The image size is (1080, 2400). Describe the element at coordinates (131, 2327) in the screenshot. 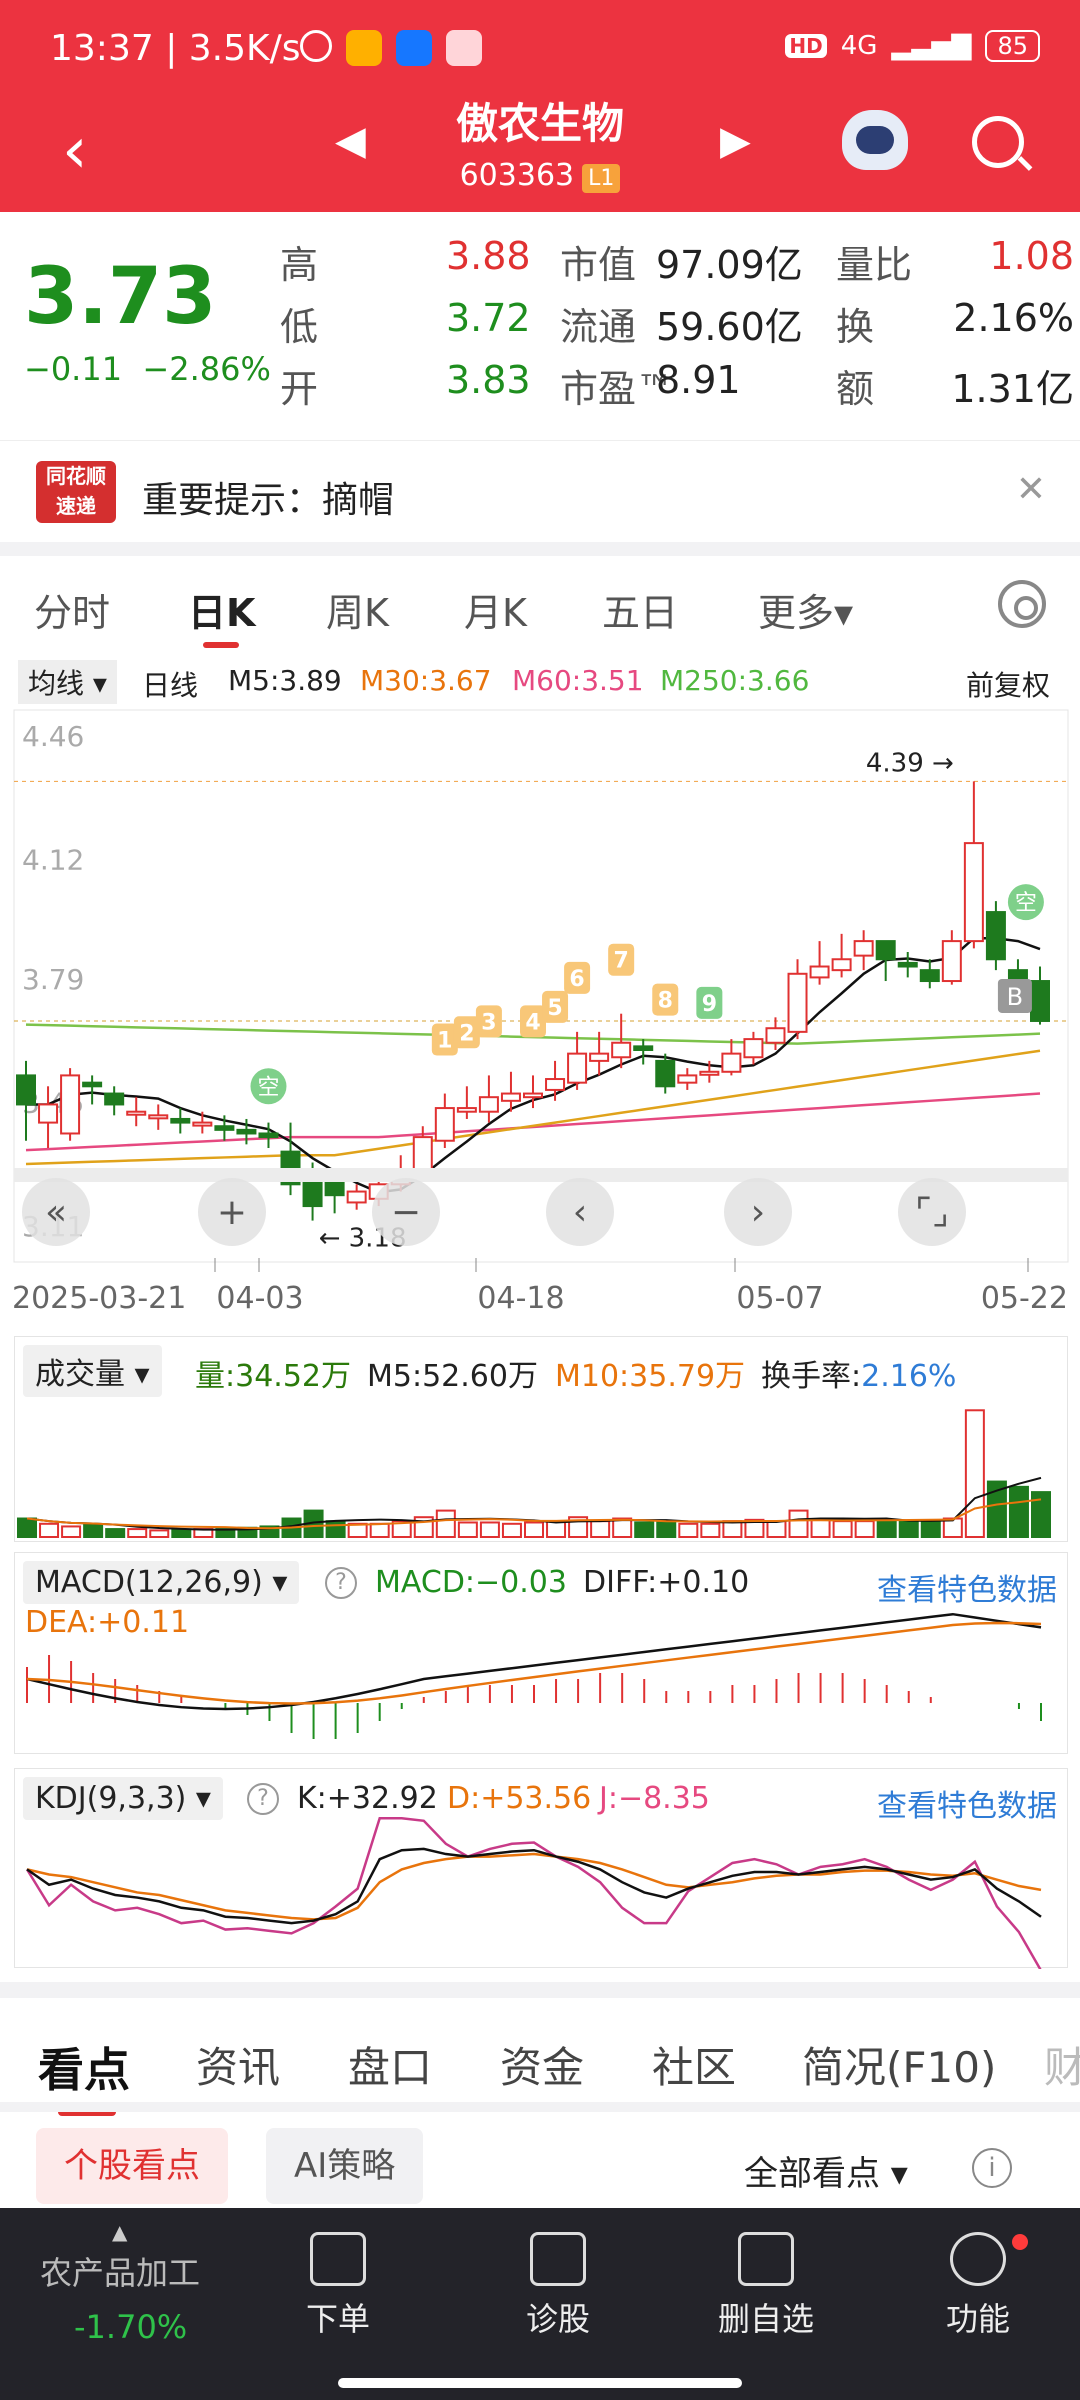

I see `sector-change: -1.70%` at that location.